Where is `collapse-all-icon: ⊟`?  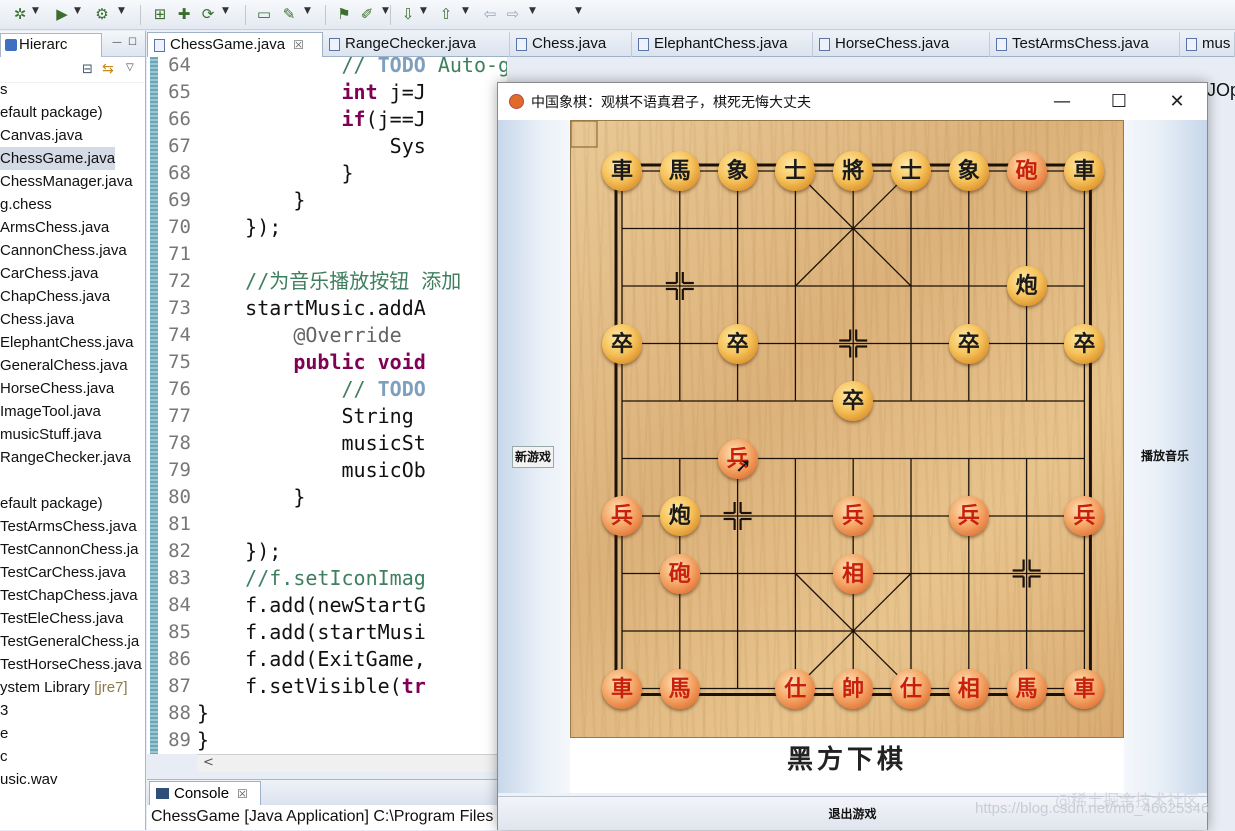 collapse-all-icon: ⊟ is located at coordinates (87, 69).